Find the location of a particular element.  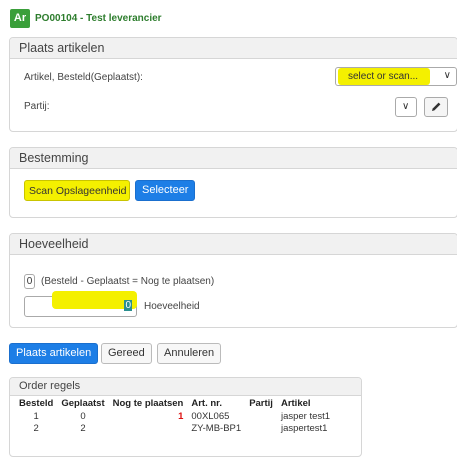

table-row: 2 2 ZY-MB-BP1 jaspertest1 is located at coordinates (174, 428).